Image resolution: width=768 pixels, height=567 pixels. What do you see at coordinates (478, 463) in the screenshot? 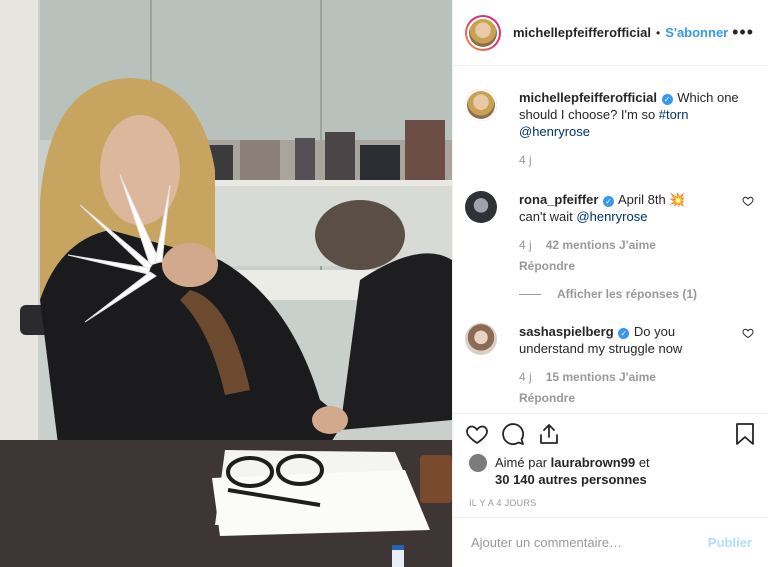
I see `liker-avatar` at bounding box center [478, 463].